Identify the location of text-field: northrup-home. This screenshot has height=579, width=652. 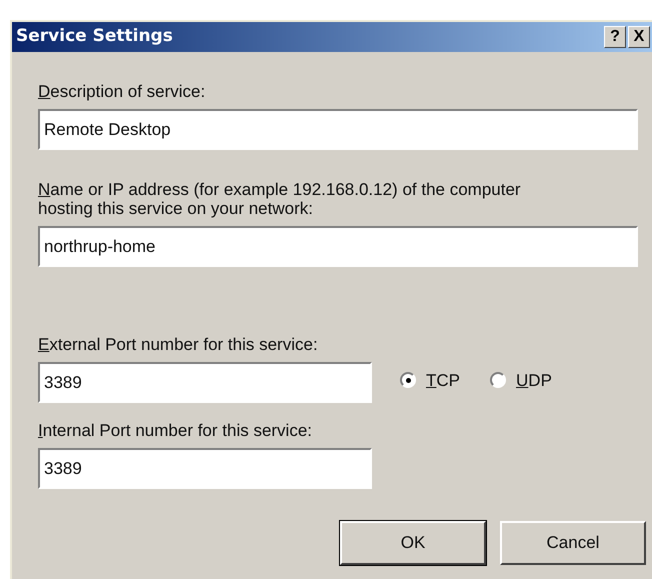
(338, 246).